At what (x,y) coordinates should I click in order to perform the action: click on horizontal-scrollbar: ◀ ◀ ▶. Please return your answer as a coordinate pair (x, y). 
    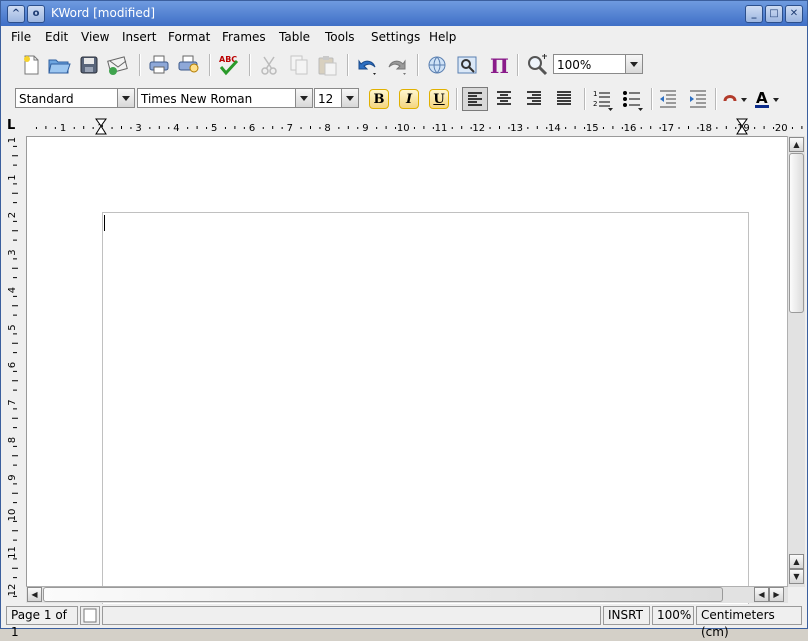
    Looking at the image, I should click on (407, 594).